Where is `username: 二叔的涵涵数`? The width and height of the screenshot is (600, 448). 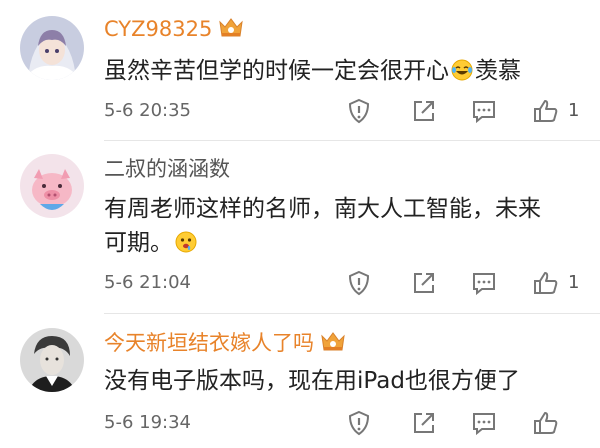 username: 二叔的涵涵数 is located at coordinates (167, 169).